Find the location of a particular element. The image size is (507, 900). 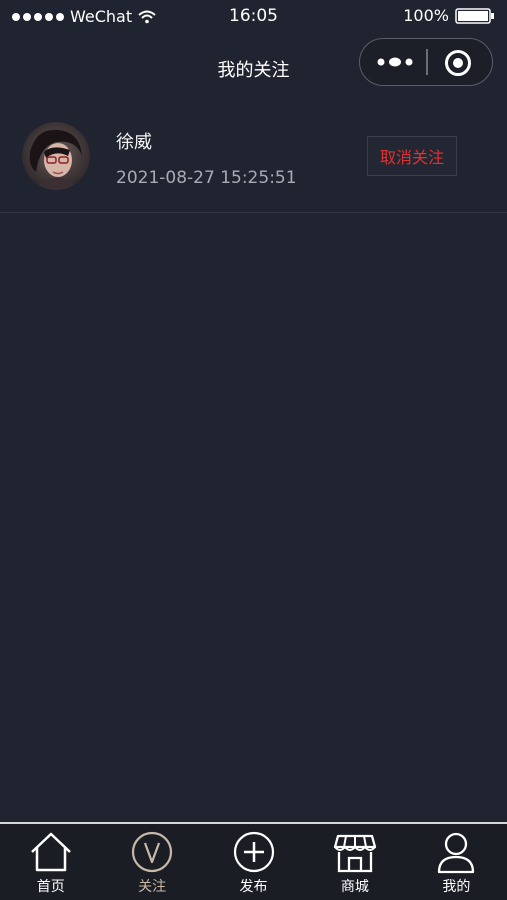

capsule-divider is located at coordinates (427, 62).